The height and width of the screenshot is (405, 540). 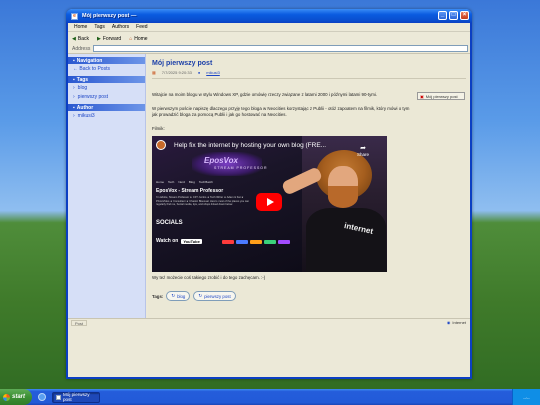 I want to click on taskbar: start Mój pierwszy post --:--, so click(x=270, y=397).